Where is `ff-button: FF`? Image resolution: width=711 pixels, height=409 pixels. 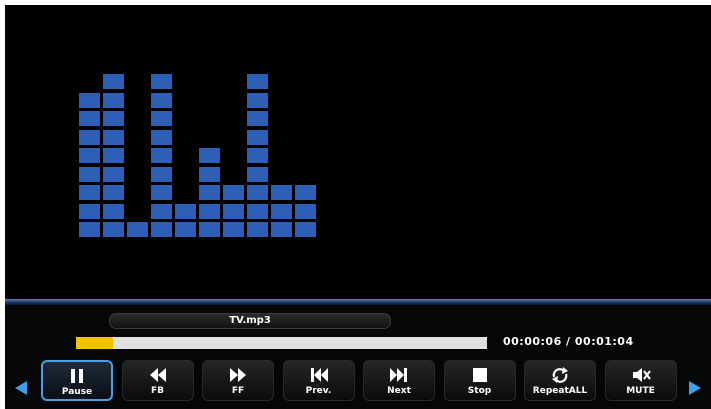 ff-button: FF is located at coordinates (238, 380).